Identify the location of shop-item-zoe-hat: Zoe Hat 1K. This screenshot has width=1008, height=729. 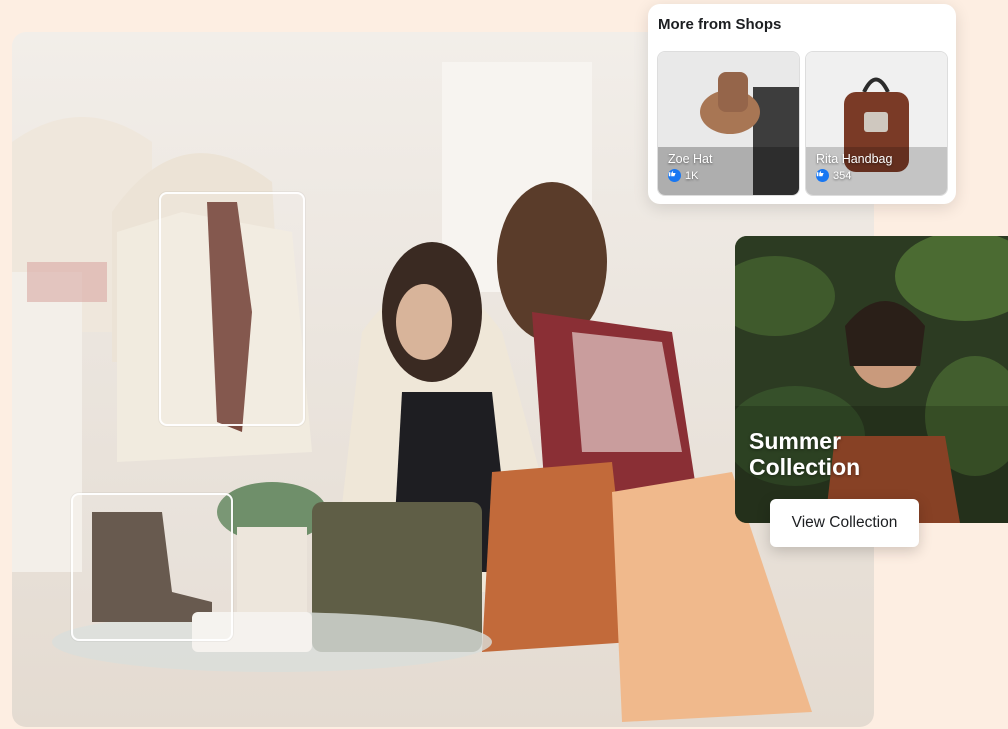
(728, 123).